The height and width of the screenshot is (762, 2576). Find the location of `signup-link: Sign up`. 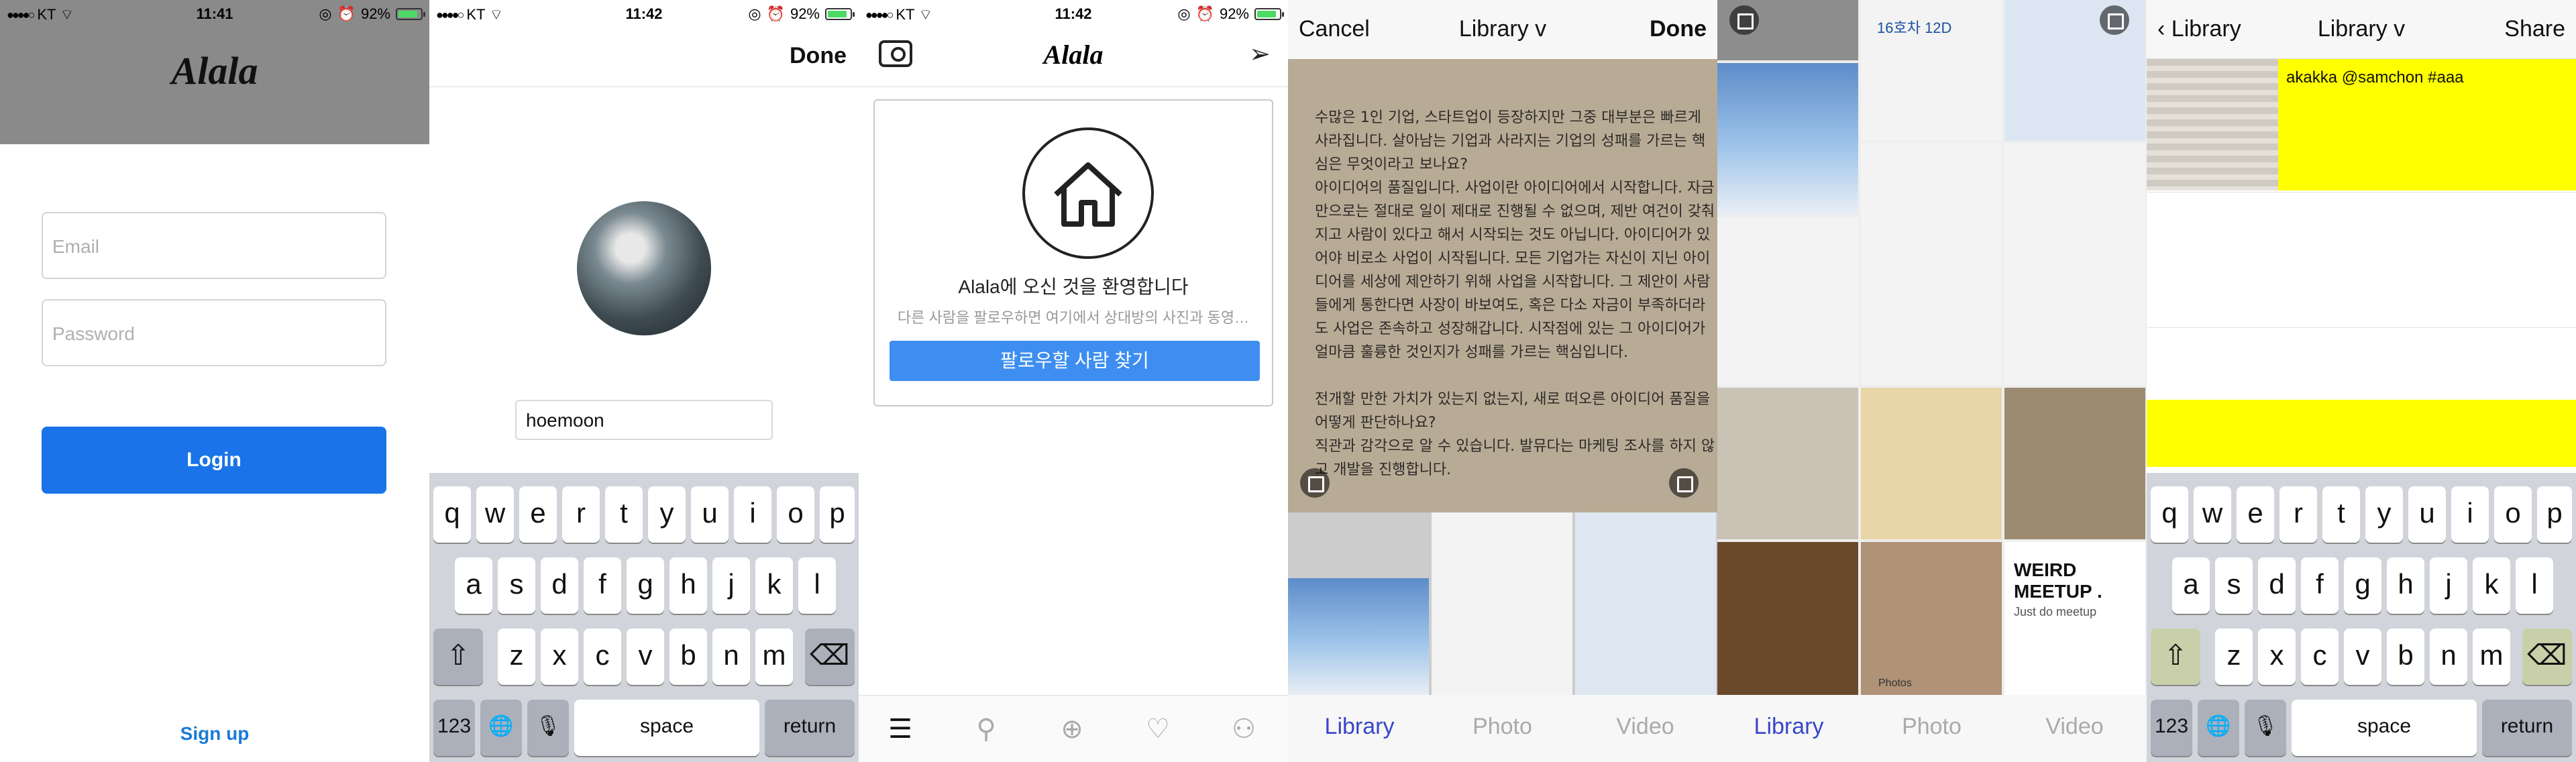

signup-link: Sign up is located at coordinates (214, 734).